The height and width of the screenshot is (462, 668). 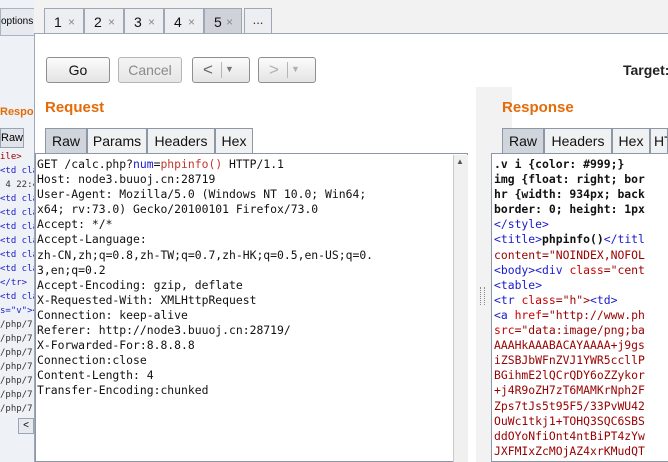 What do you see at coordinates (581, 406) in the screenshot?
I see `response-line: Zps7tJs5t95F5/33PvWU42` at bounding box center [581, 406].